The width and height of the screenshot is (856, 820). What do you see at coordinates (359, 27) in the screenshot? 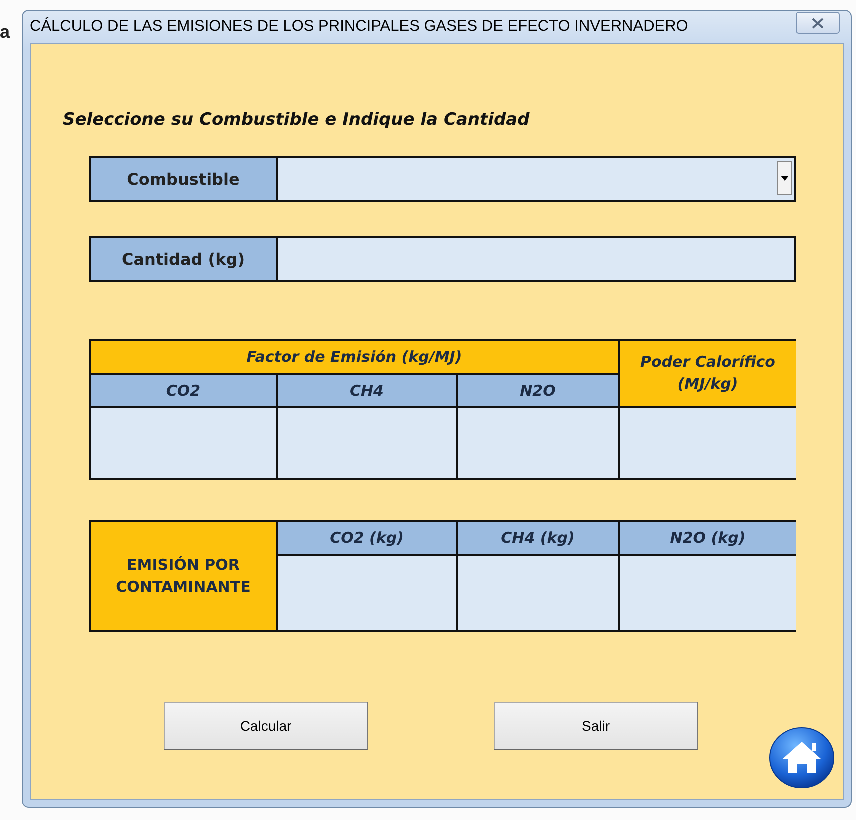
I see `window-title: CÁLCULO DE LAS EMISIONES DE LOS PRINCIPALES GASES DE EFECTO INVERNADERO` at bounding box center [359, 27].